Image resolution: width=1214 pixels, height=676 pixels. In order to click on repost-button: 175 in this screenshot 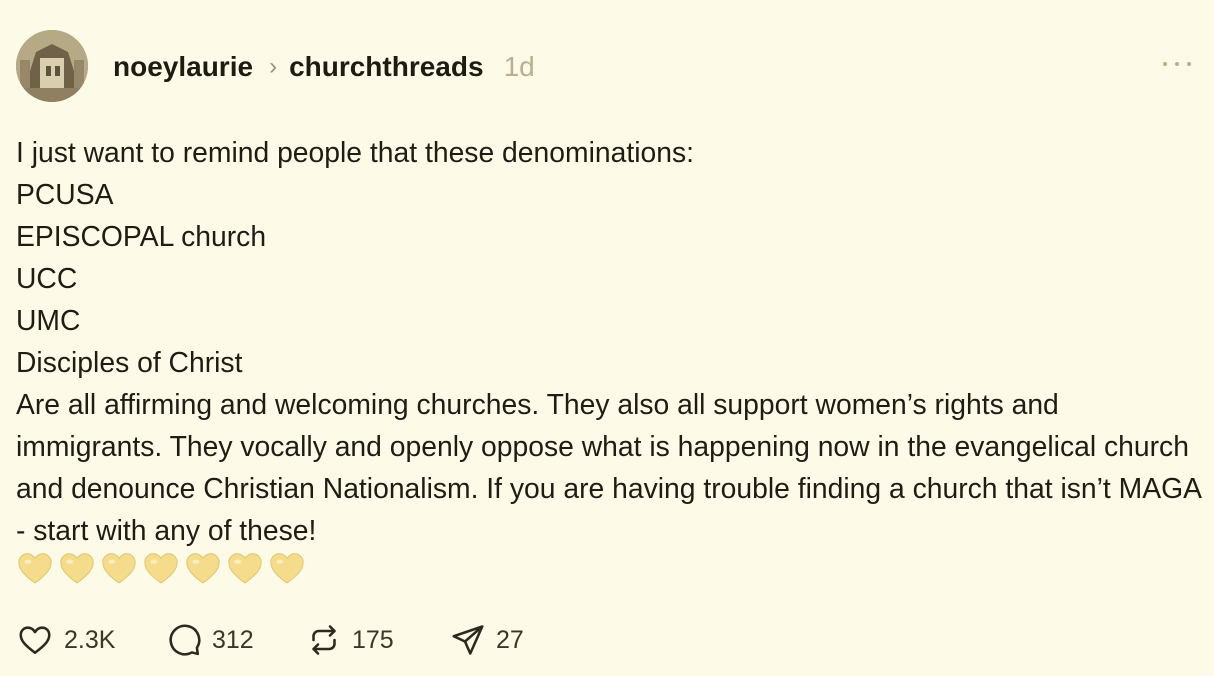, I will do `click(350, 640)`.